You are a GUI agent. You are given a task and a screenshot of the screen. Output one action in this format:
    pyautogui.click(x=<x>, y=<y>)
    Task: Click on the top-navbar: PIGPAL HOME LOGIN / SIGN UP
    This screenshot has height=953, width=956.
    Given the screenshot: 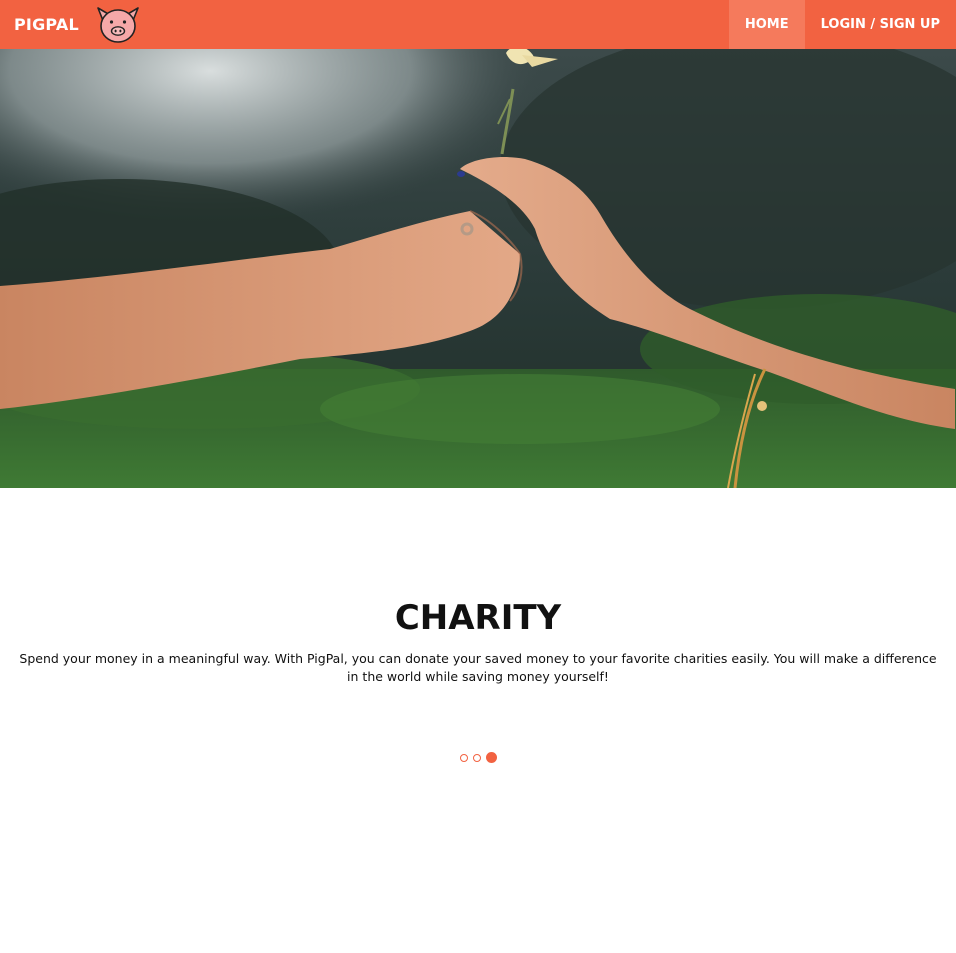 What is the action you would take?
    pyautogui.click(x=478, y=24)
    